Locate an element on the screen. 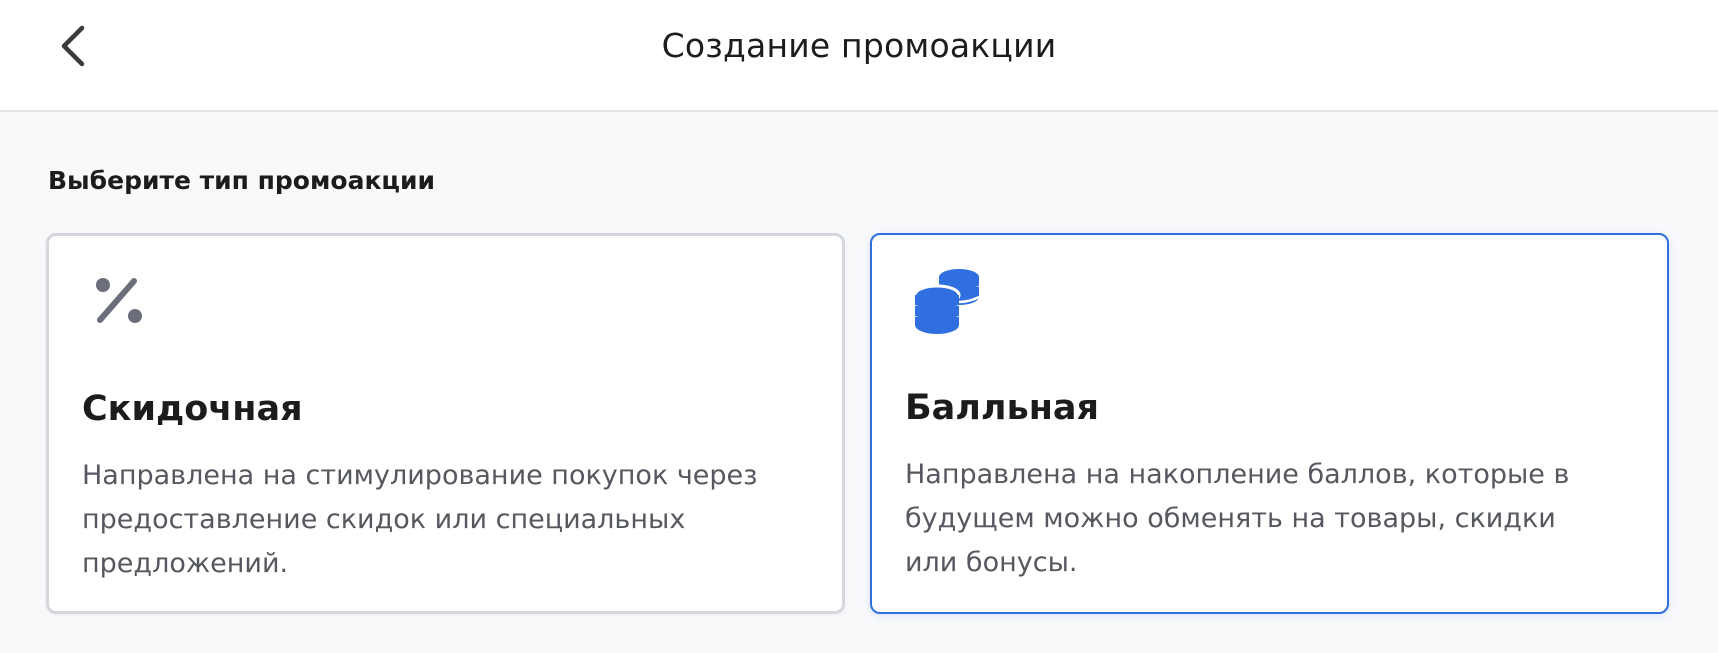 The width and height of the screenshot is (1718, 653). page-title: Создание промоакции is located at coordinates (859, 45).